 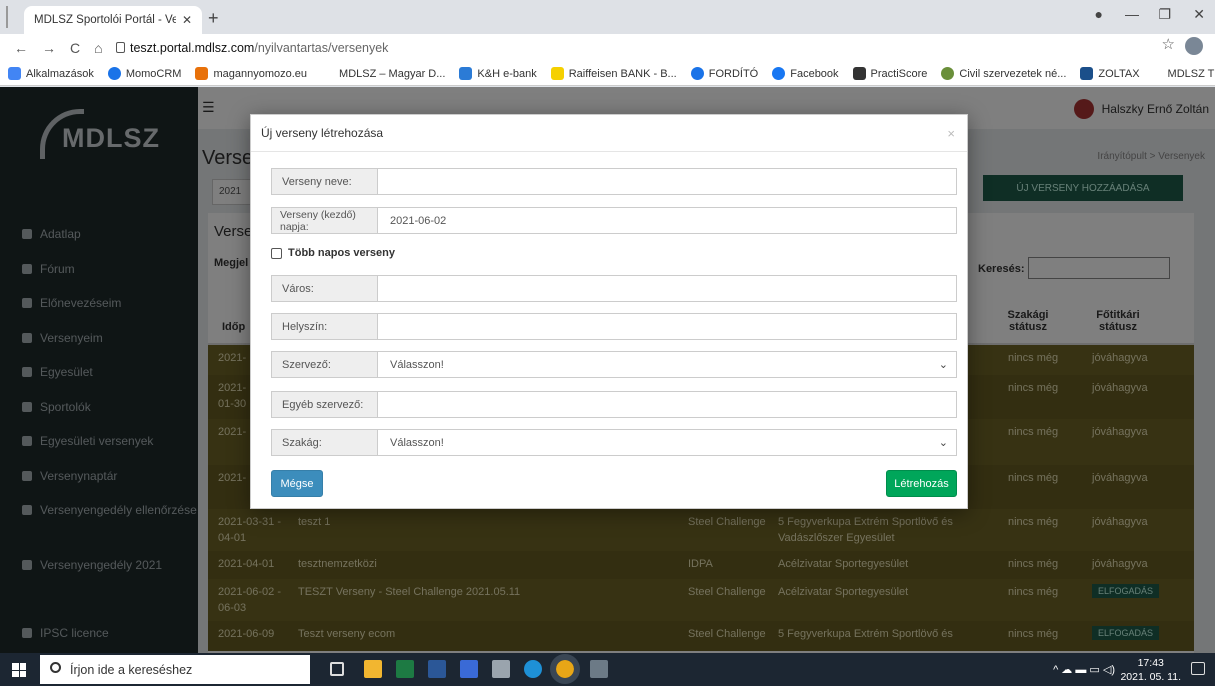 I want to click on task-view-icon, so click(x=337, y=669).